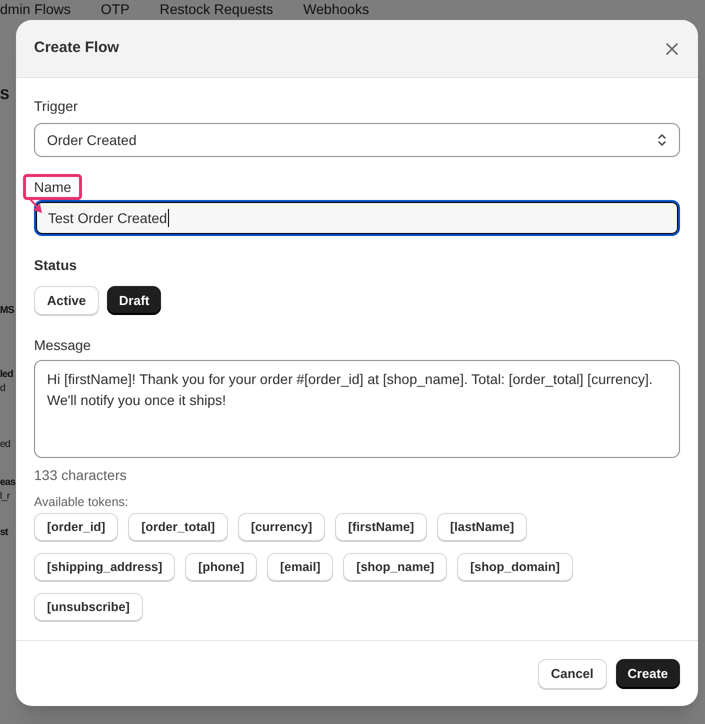 Image resolution: width=705 pixels, height=724 pixels. What do you see at coordinates (482, 527) in the screenshot?
I see `token-chip: [lastName]` at bounding box center [482, 527].